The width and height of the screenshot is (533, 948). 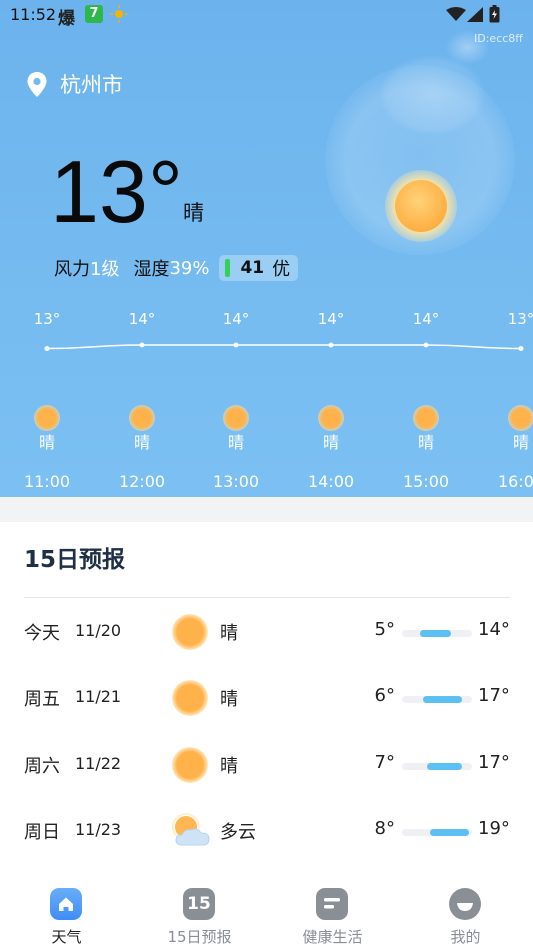 What do you see at coordinates (266, 905) in the screenshot?
I see `bottom-nav: 天气 15 15日预报 健康生活 我的` at bounding box center [266, 905].